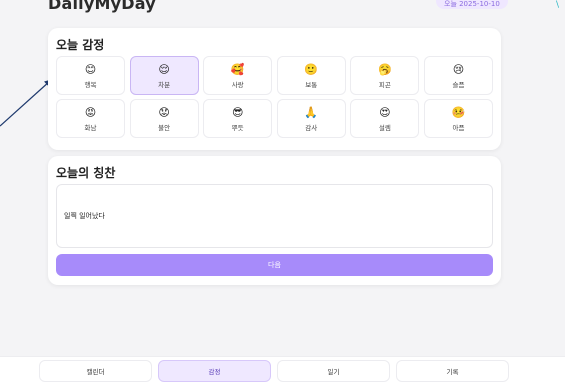 This screenshot has width=565, height=383. Describe the element at coordinates (385, 112) in the screenshot. I see `heart-eyes-face-icon: 😍` at that location.